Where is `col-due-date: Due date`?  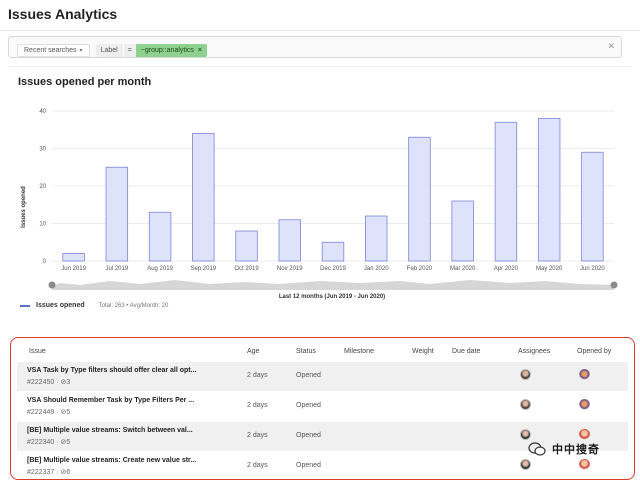 col-due-date: Due date is located at coordinates (466, 351).